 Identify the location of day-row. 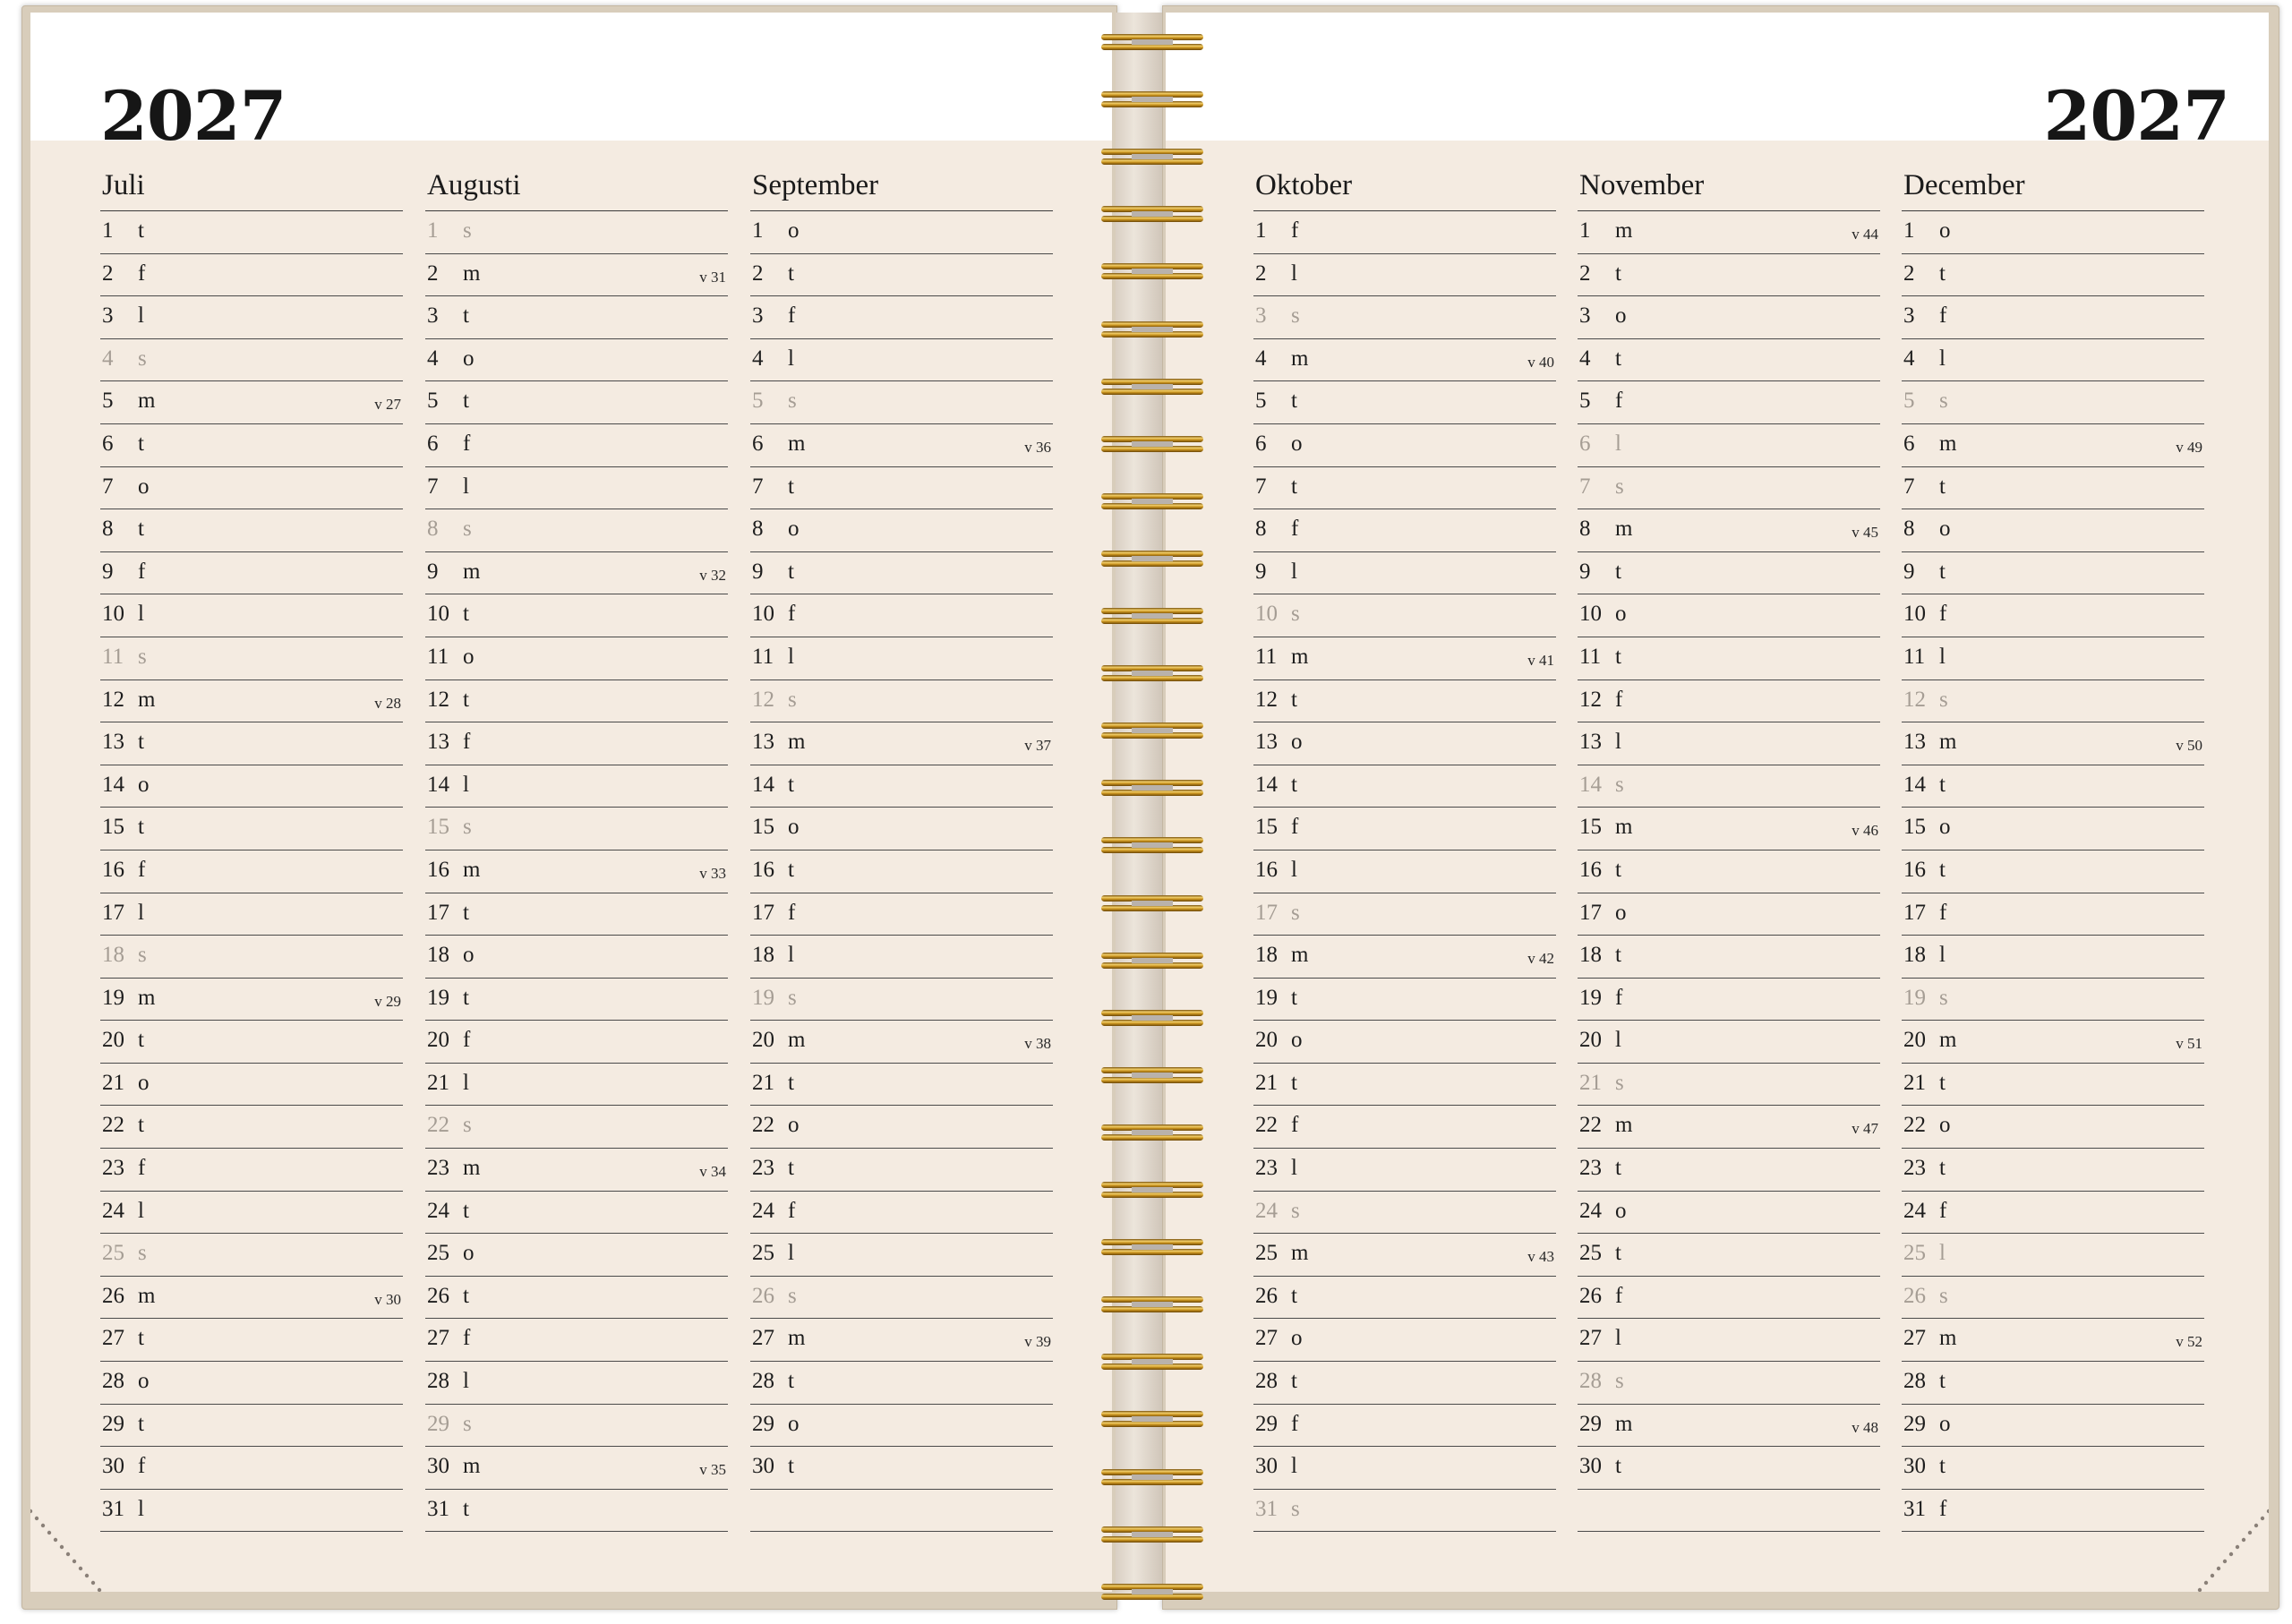
(901, 1511).